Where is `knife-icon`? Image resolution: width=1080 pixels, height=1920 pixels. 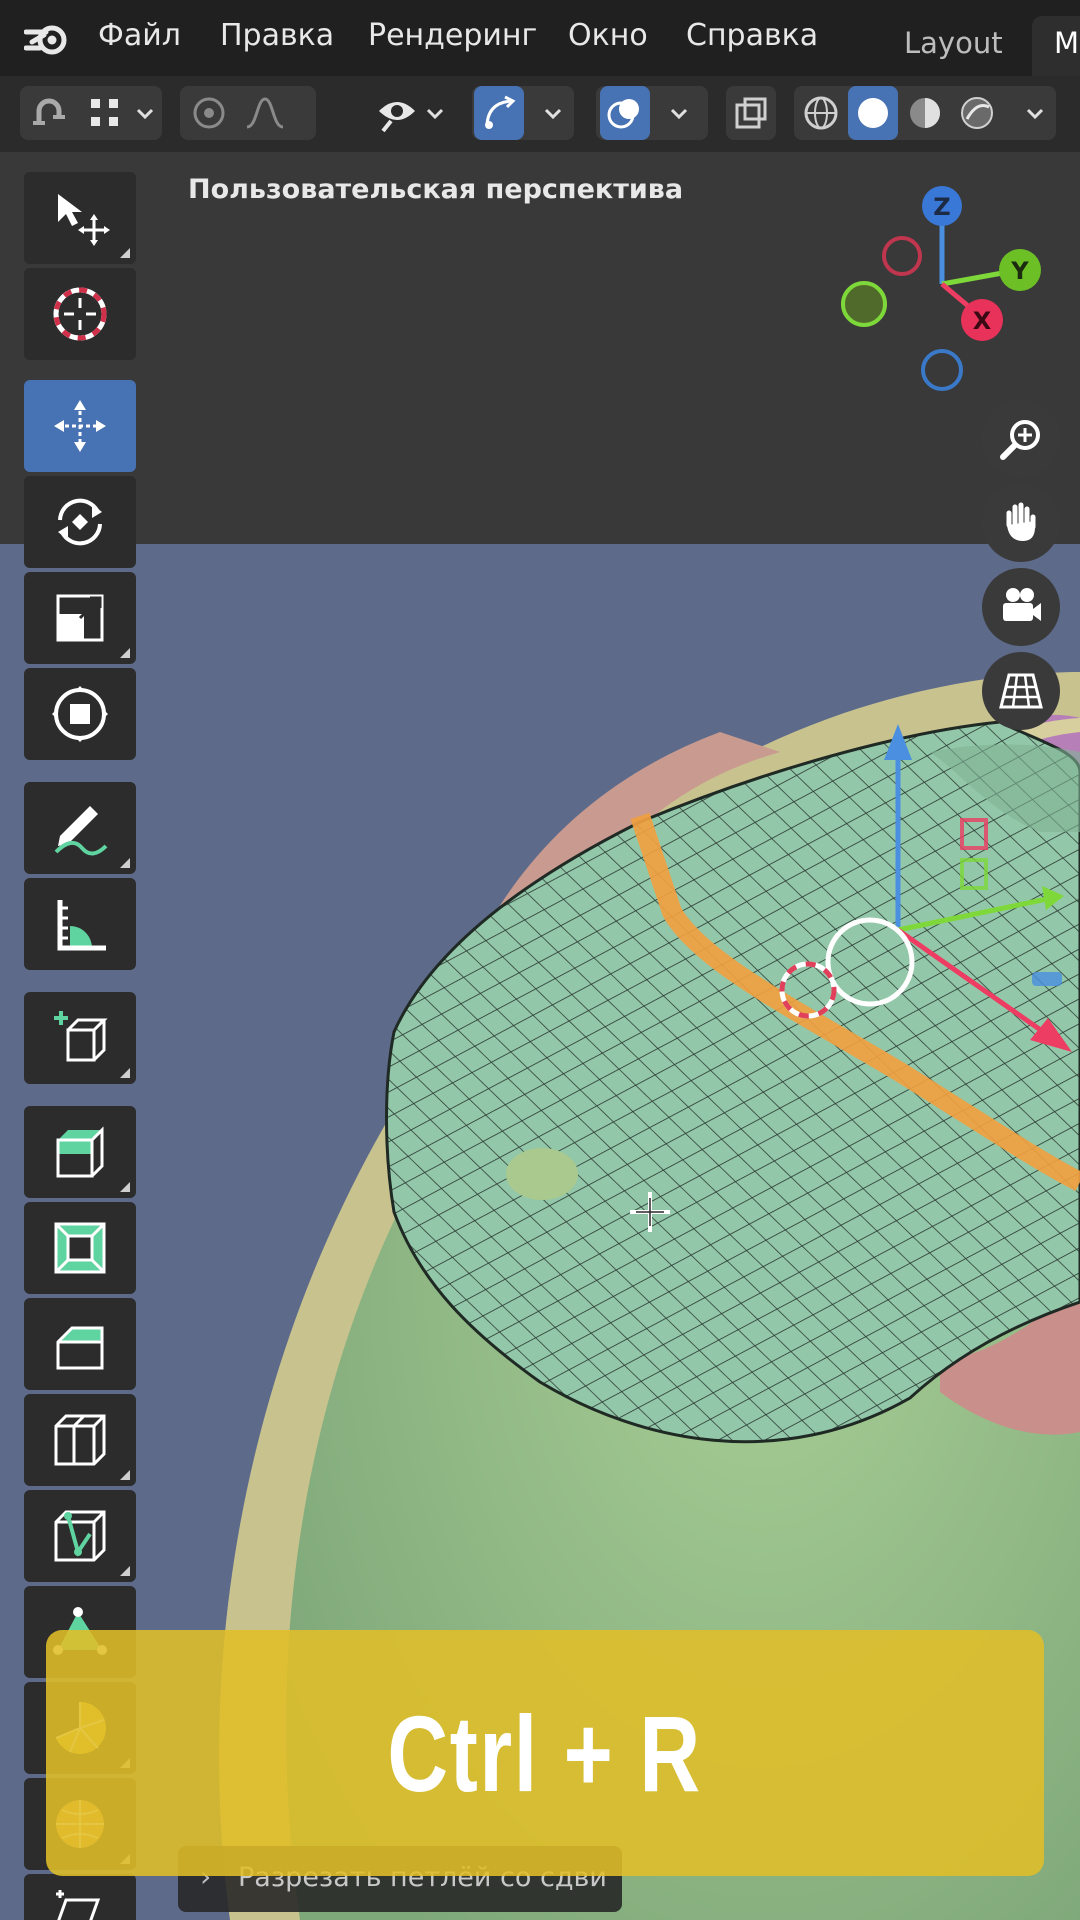 knife-icon is located at coordinates (80, 1536).